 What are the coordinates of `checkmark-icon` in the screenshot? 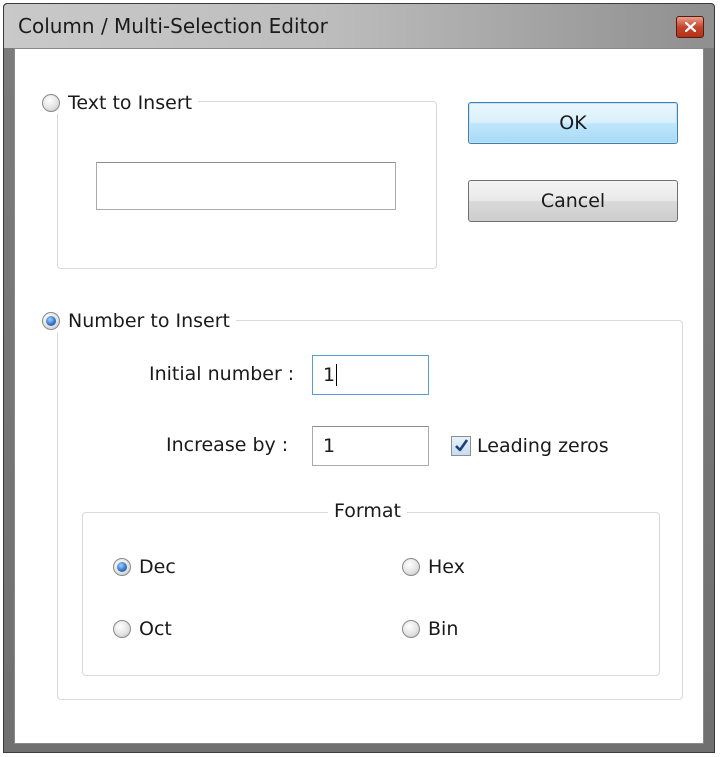 It's located at (462, 445).